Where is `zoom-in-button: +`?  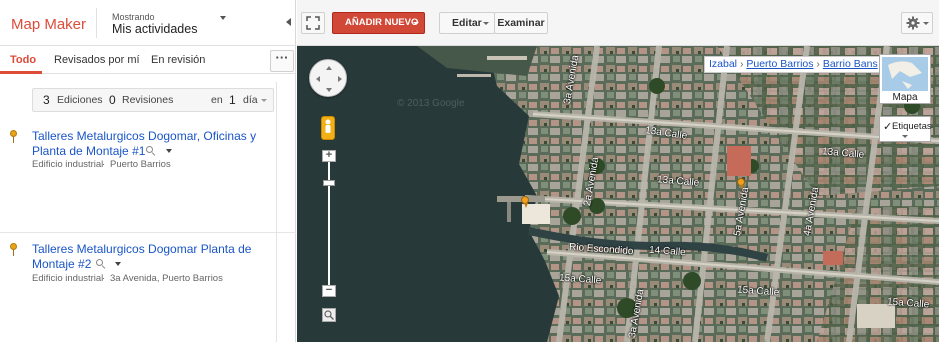 zoom-in-button: + is located at coordinates (329, 156).